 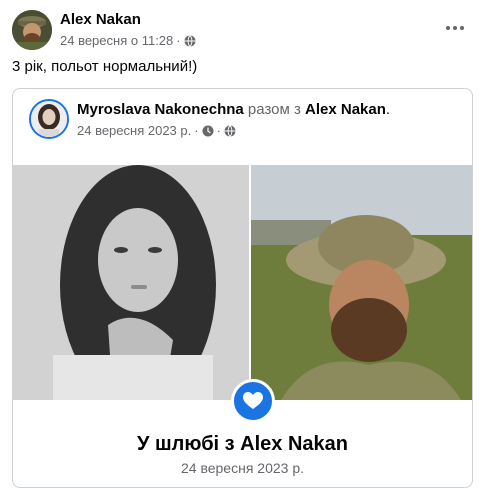 I want to click on shared-meta: 24 вересня 2023 р. · ·, so click(x=156, y=130).